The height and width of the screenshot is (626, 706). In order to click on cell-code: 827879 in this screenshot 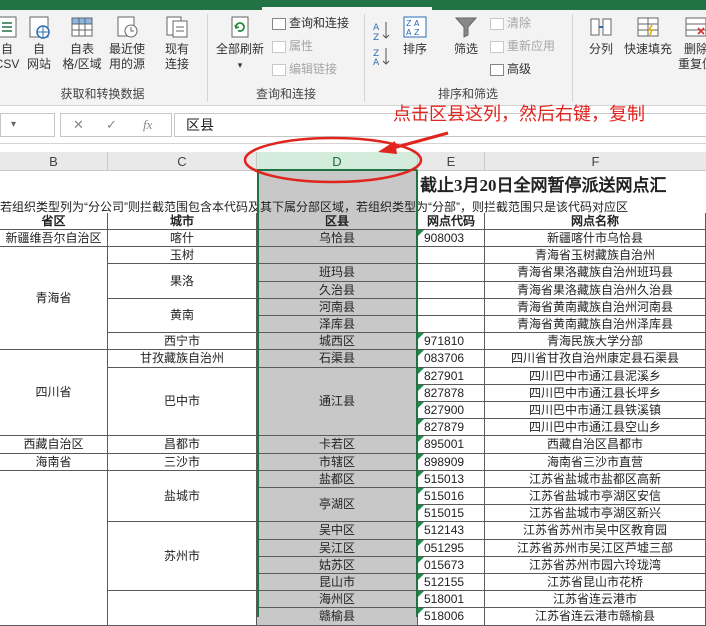, I will do `click(451, 427)`.